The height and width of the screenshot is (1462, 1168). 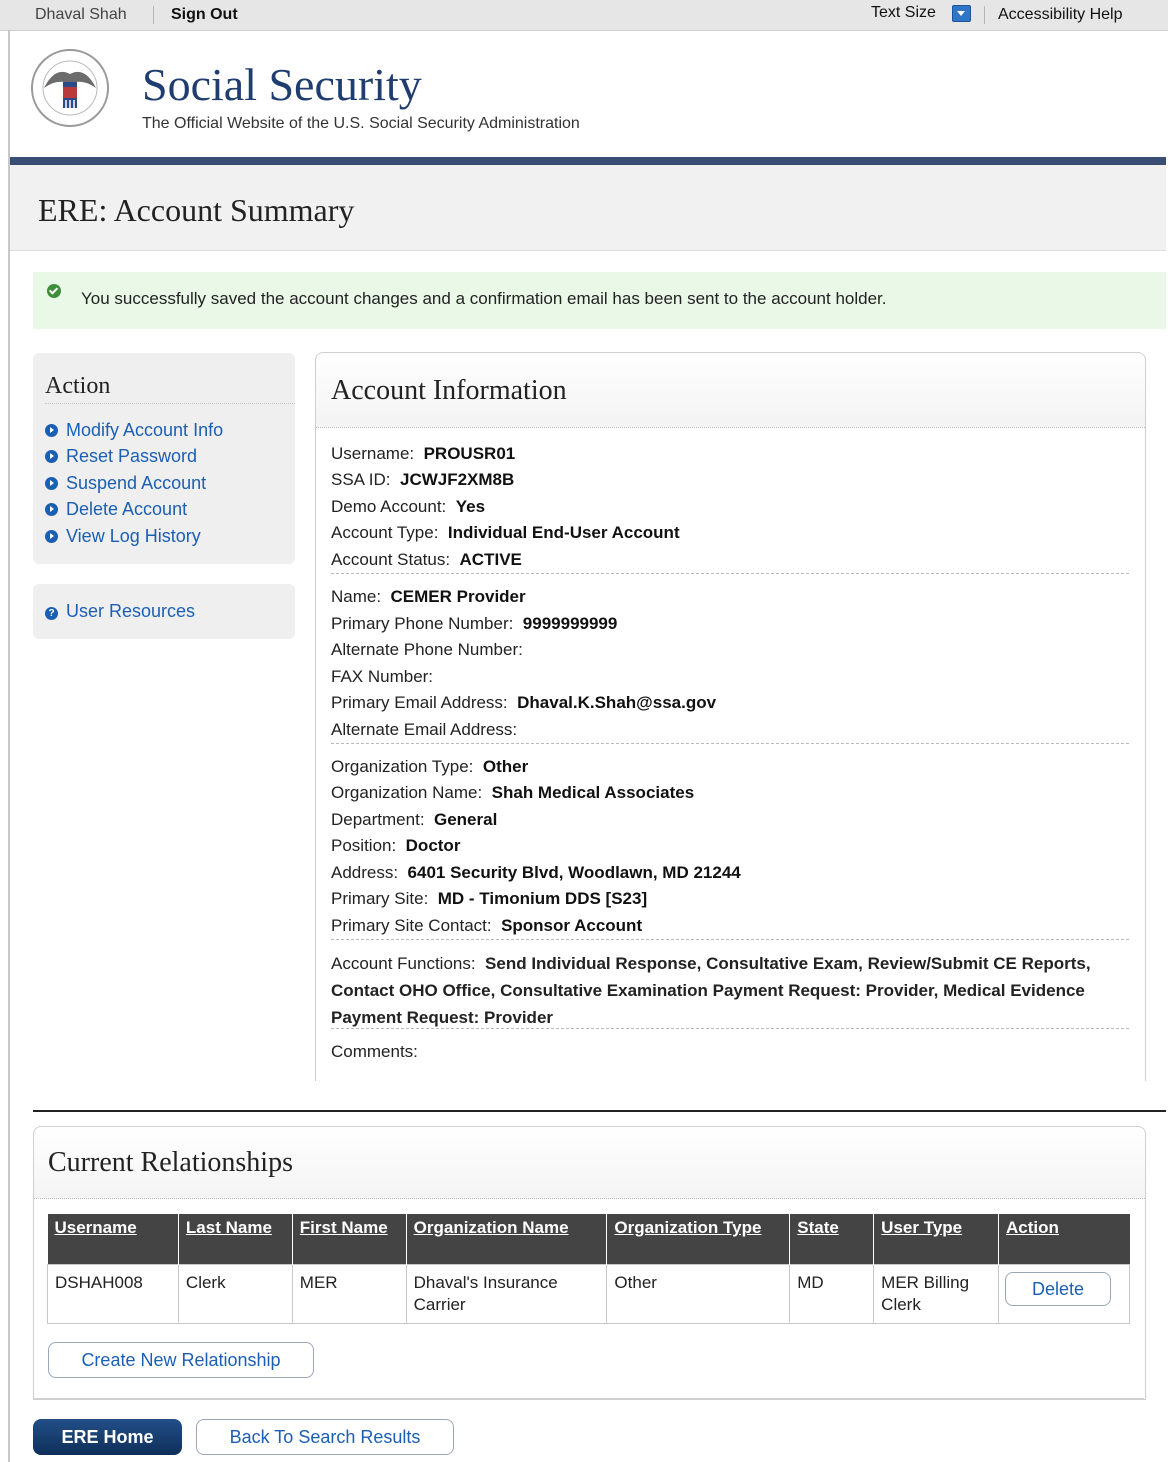 I want to click on link-label: View Log History, so click(x=133, y=536).